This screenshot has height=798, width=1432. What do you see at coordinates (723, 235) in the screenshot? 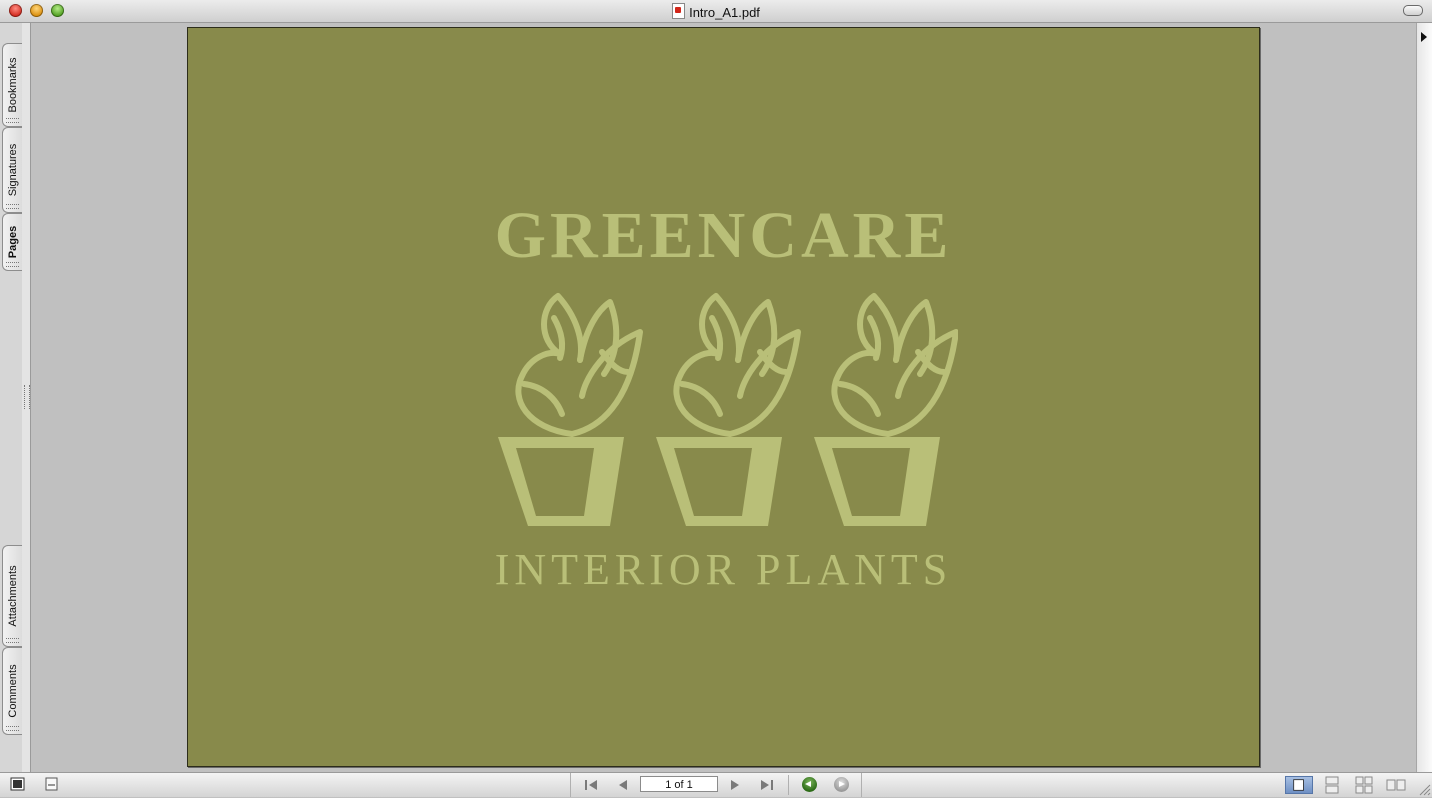
I see `brand-name: GREENCARE` at bounding box center [723, 235].